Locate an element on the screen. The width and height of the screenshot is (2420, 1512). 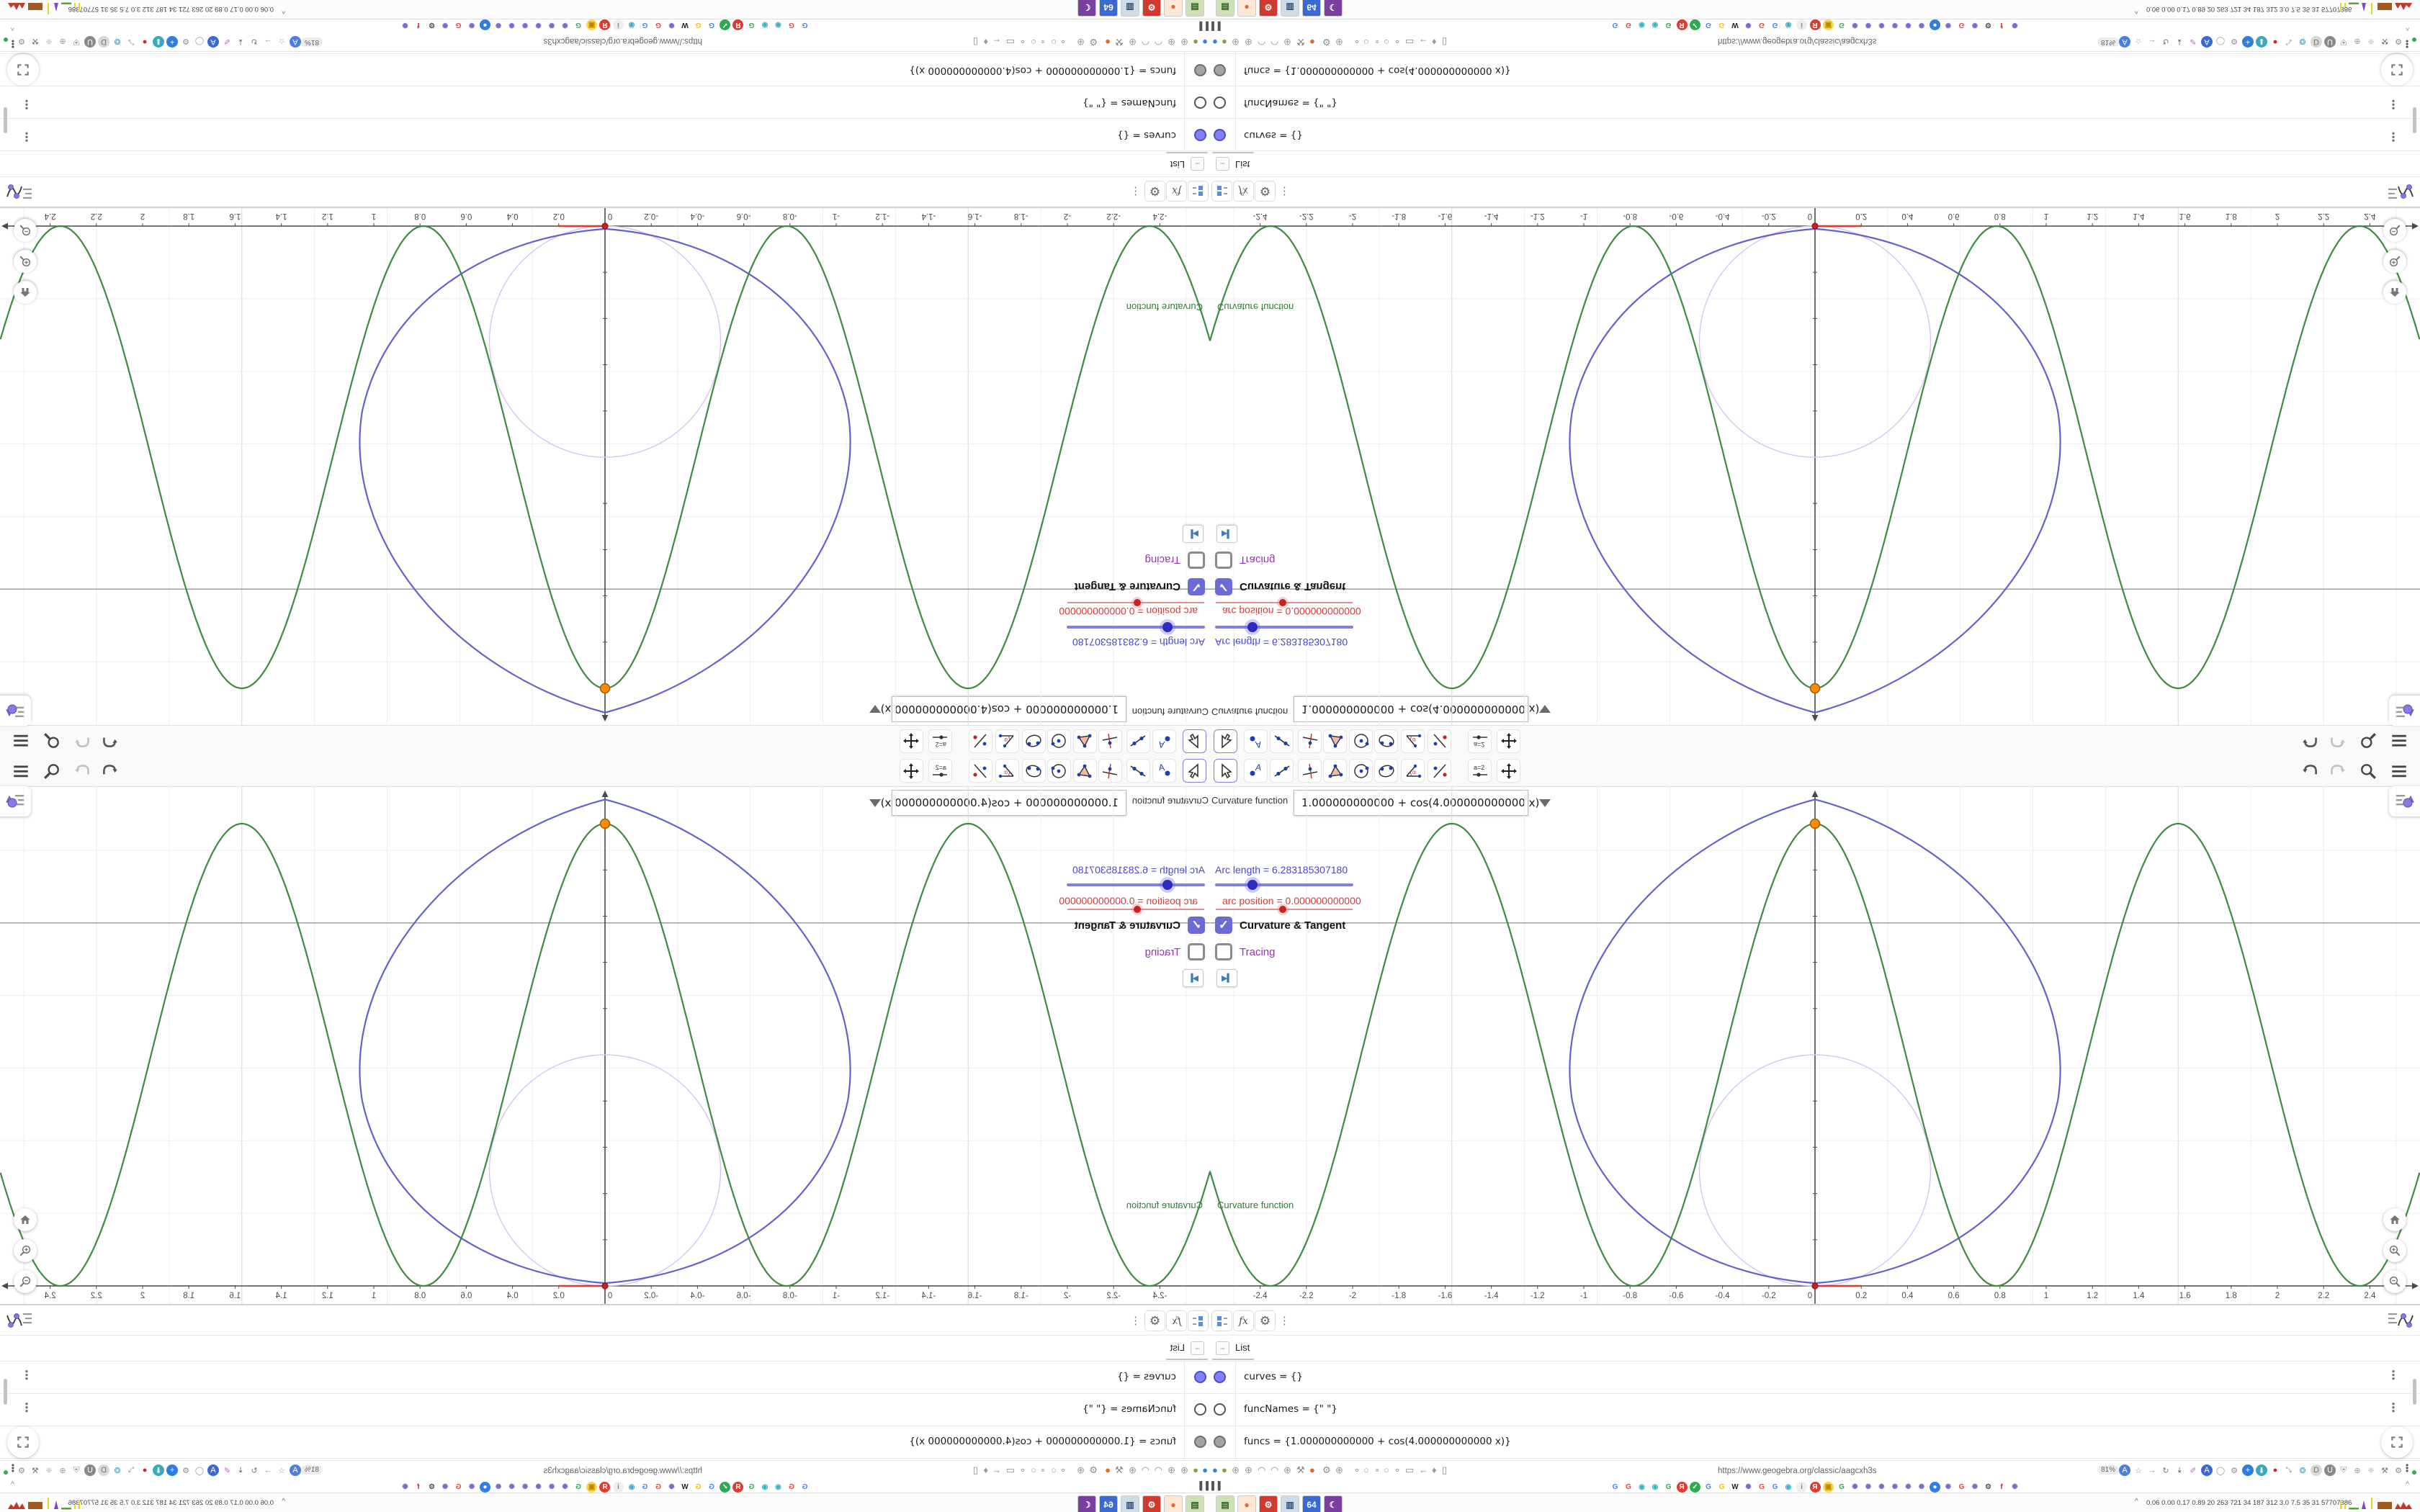
browser-extension-icon: + is located at coordinates (172, 42).